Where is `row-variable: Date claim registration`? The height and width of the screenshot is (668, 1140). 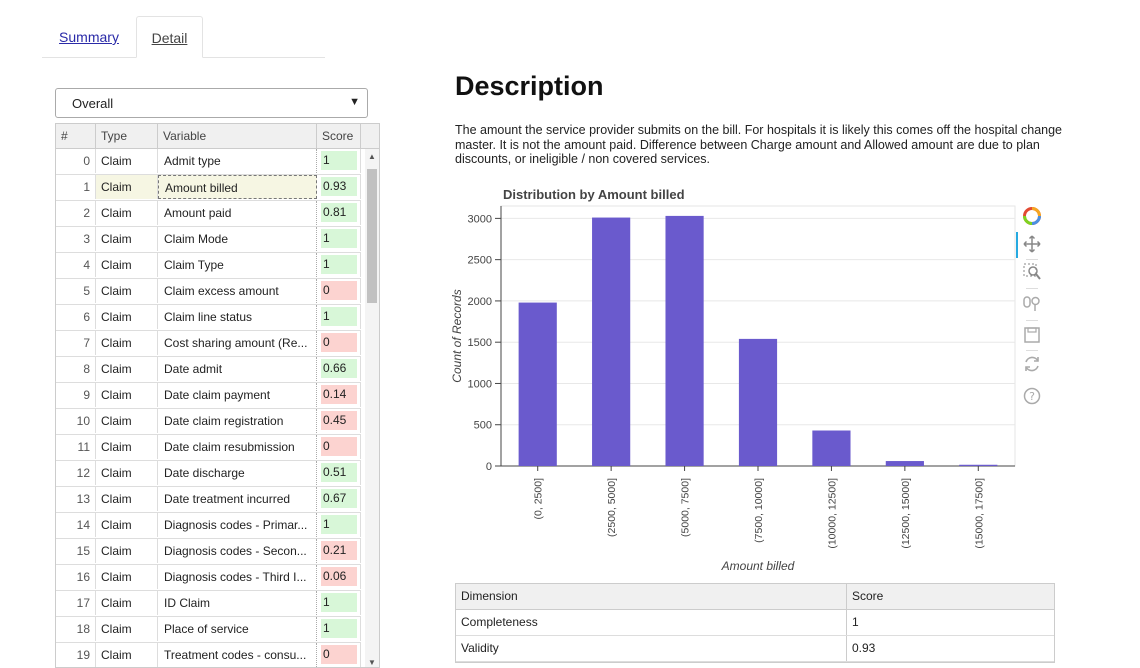
row-variable: Date claim registration is located at coordinates (237, 421).